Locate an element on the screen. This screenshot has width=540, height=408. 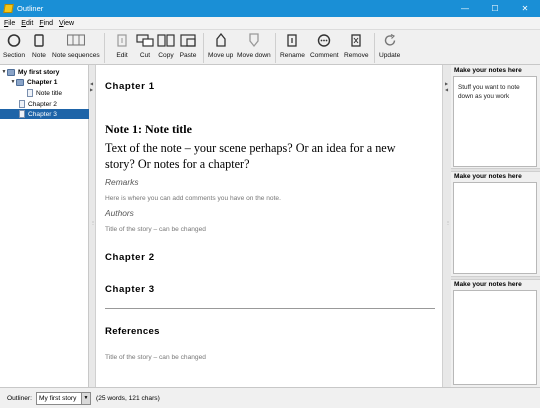
move-up-label: Move up is located at coordinates (221, 55).